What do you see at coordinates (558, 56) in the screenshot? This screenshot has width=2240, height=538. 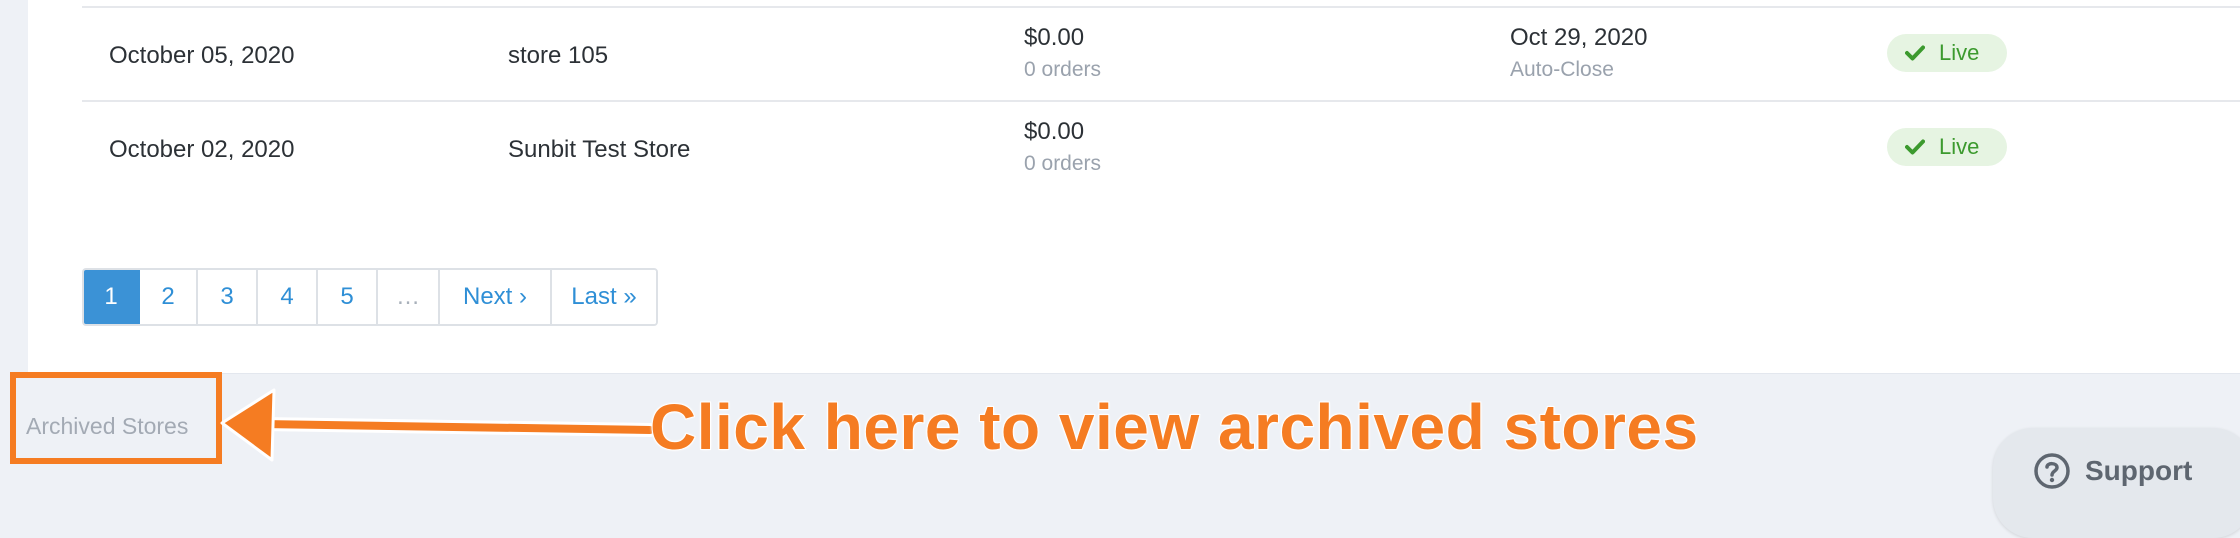 I see `store-name: store 105` at bounding box center [558, 56].